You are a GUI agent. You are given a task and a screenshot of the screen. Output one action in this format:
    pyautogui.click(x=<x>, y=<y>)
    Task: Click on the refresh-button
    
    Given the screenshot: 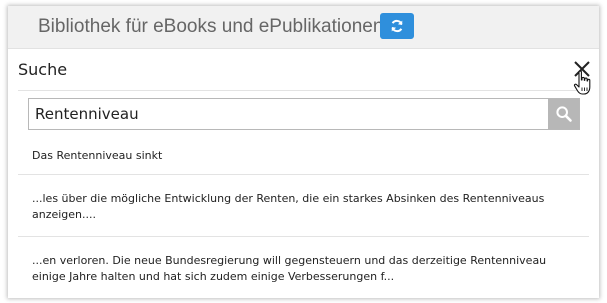 What is the action you would take?
    pyautogui.click(x=397, y=26)
    